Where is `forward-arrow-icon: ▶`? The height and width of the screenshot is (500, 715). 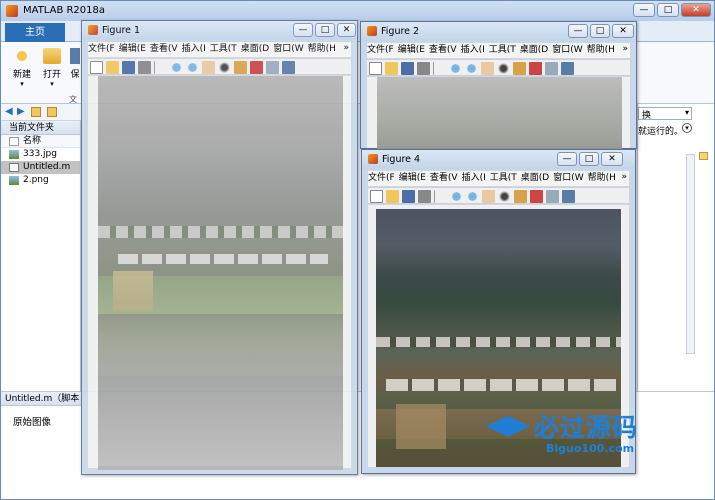
forward-arrow-icon: ▶ is located at coordinates (21, 111).